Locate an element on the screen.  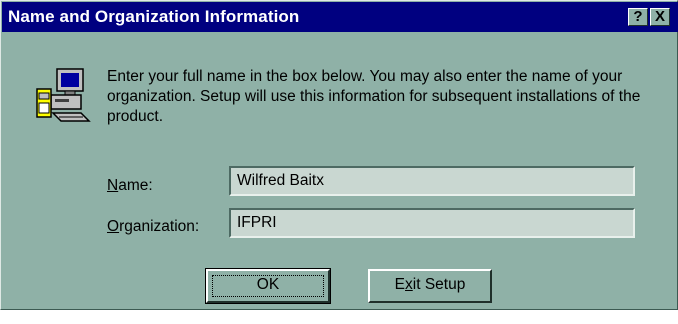
exit-setup-button: Exit Setup is located at coordinates (430, 286).